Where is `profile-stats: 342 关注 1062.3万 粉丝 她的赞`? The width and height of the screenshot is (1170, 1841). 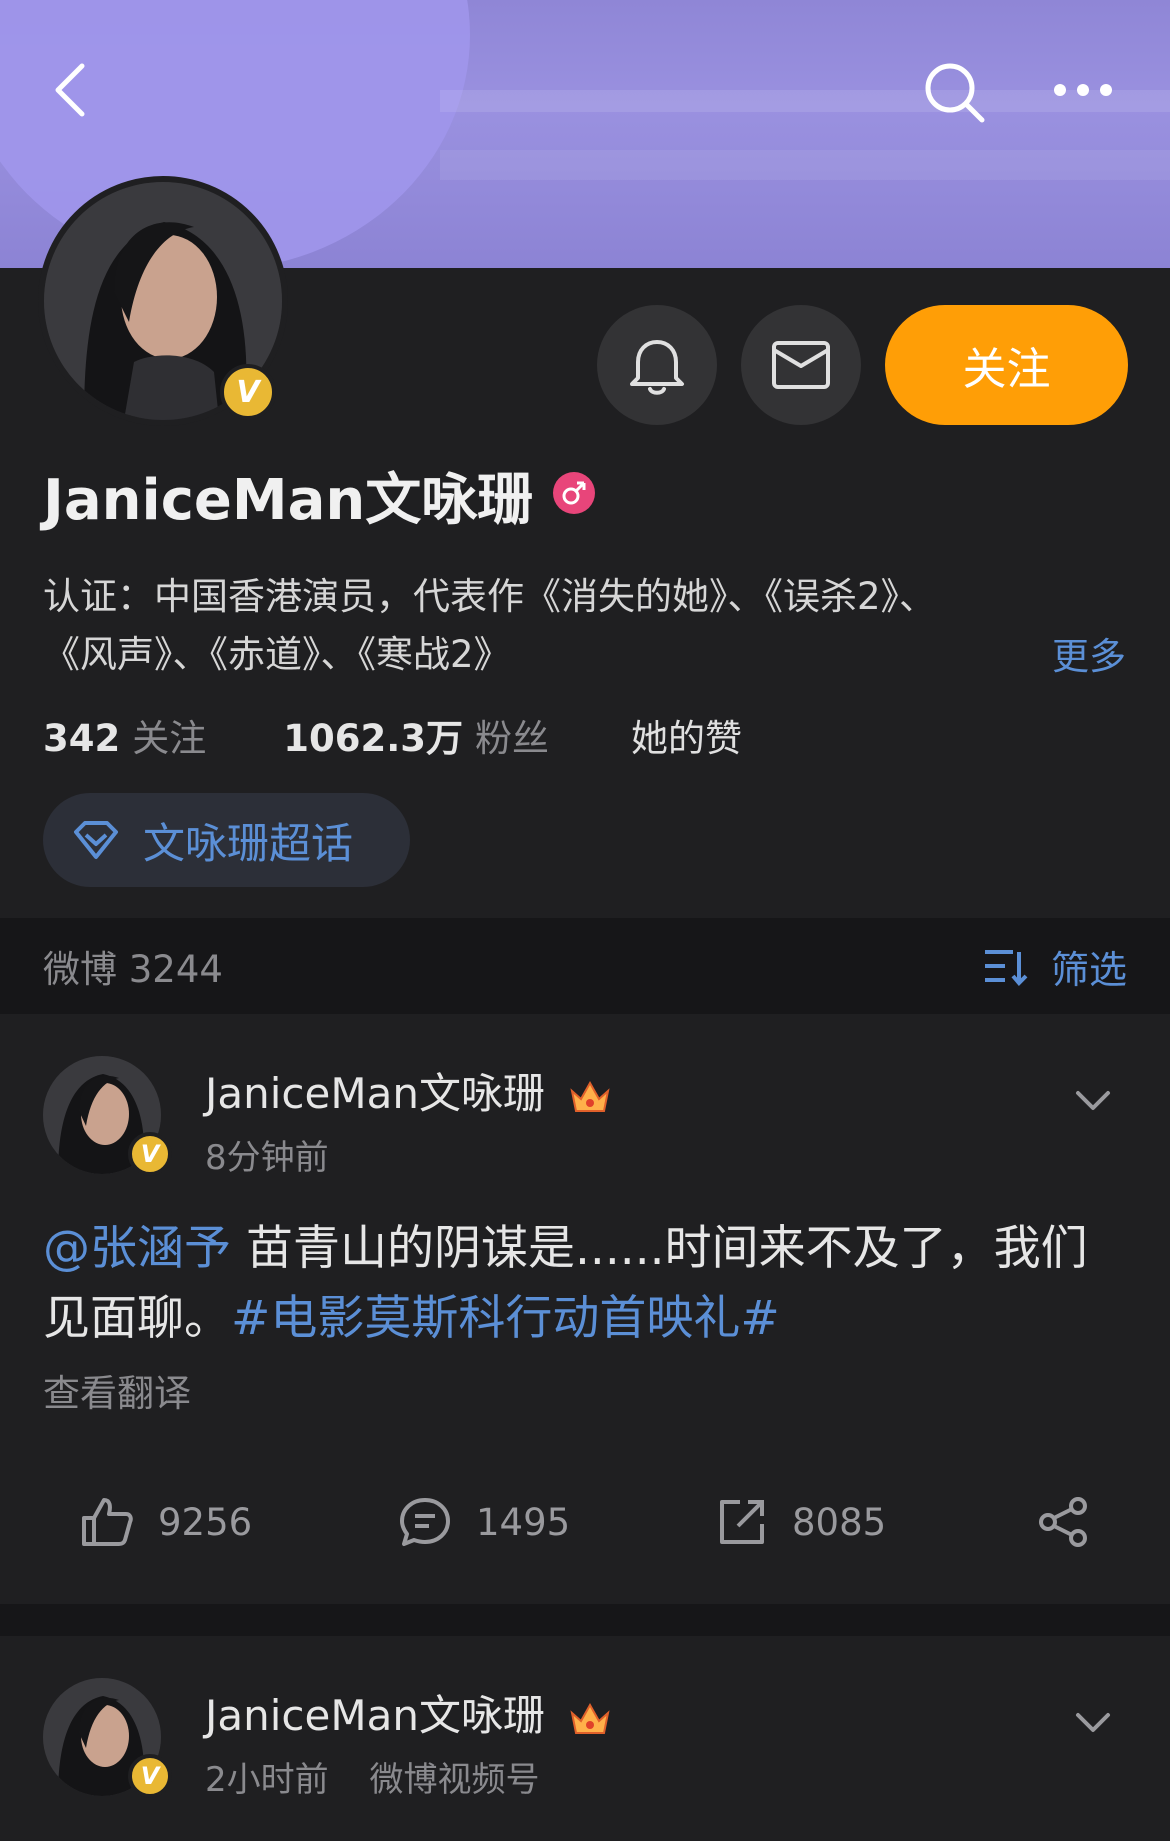 profile-stats: 342 关注 1062.3万 粉丝 她的赞 is located at coordinates (392, 735).